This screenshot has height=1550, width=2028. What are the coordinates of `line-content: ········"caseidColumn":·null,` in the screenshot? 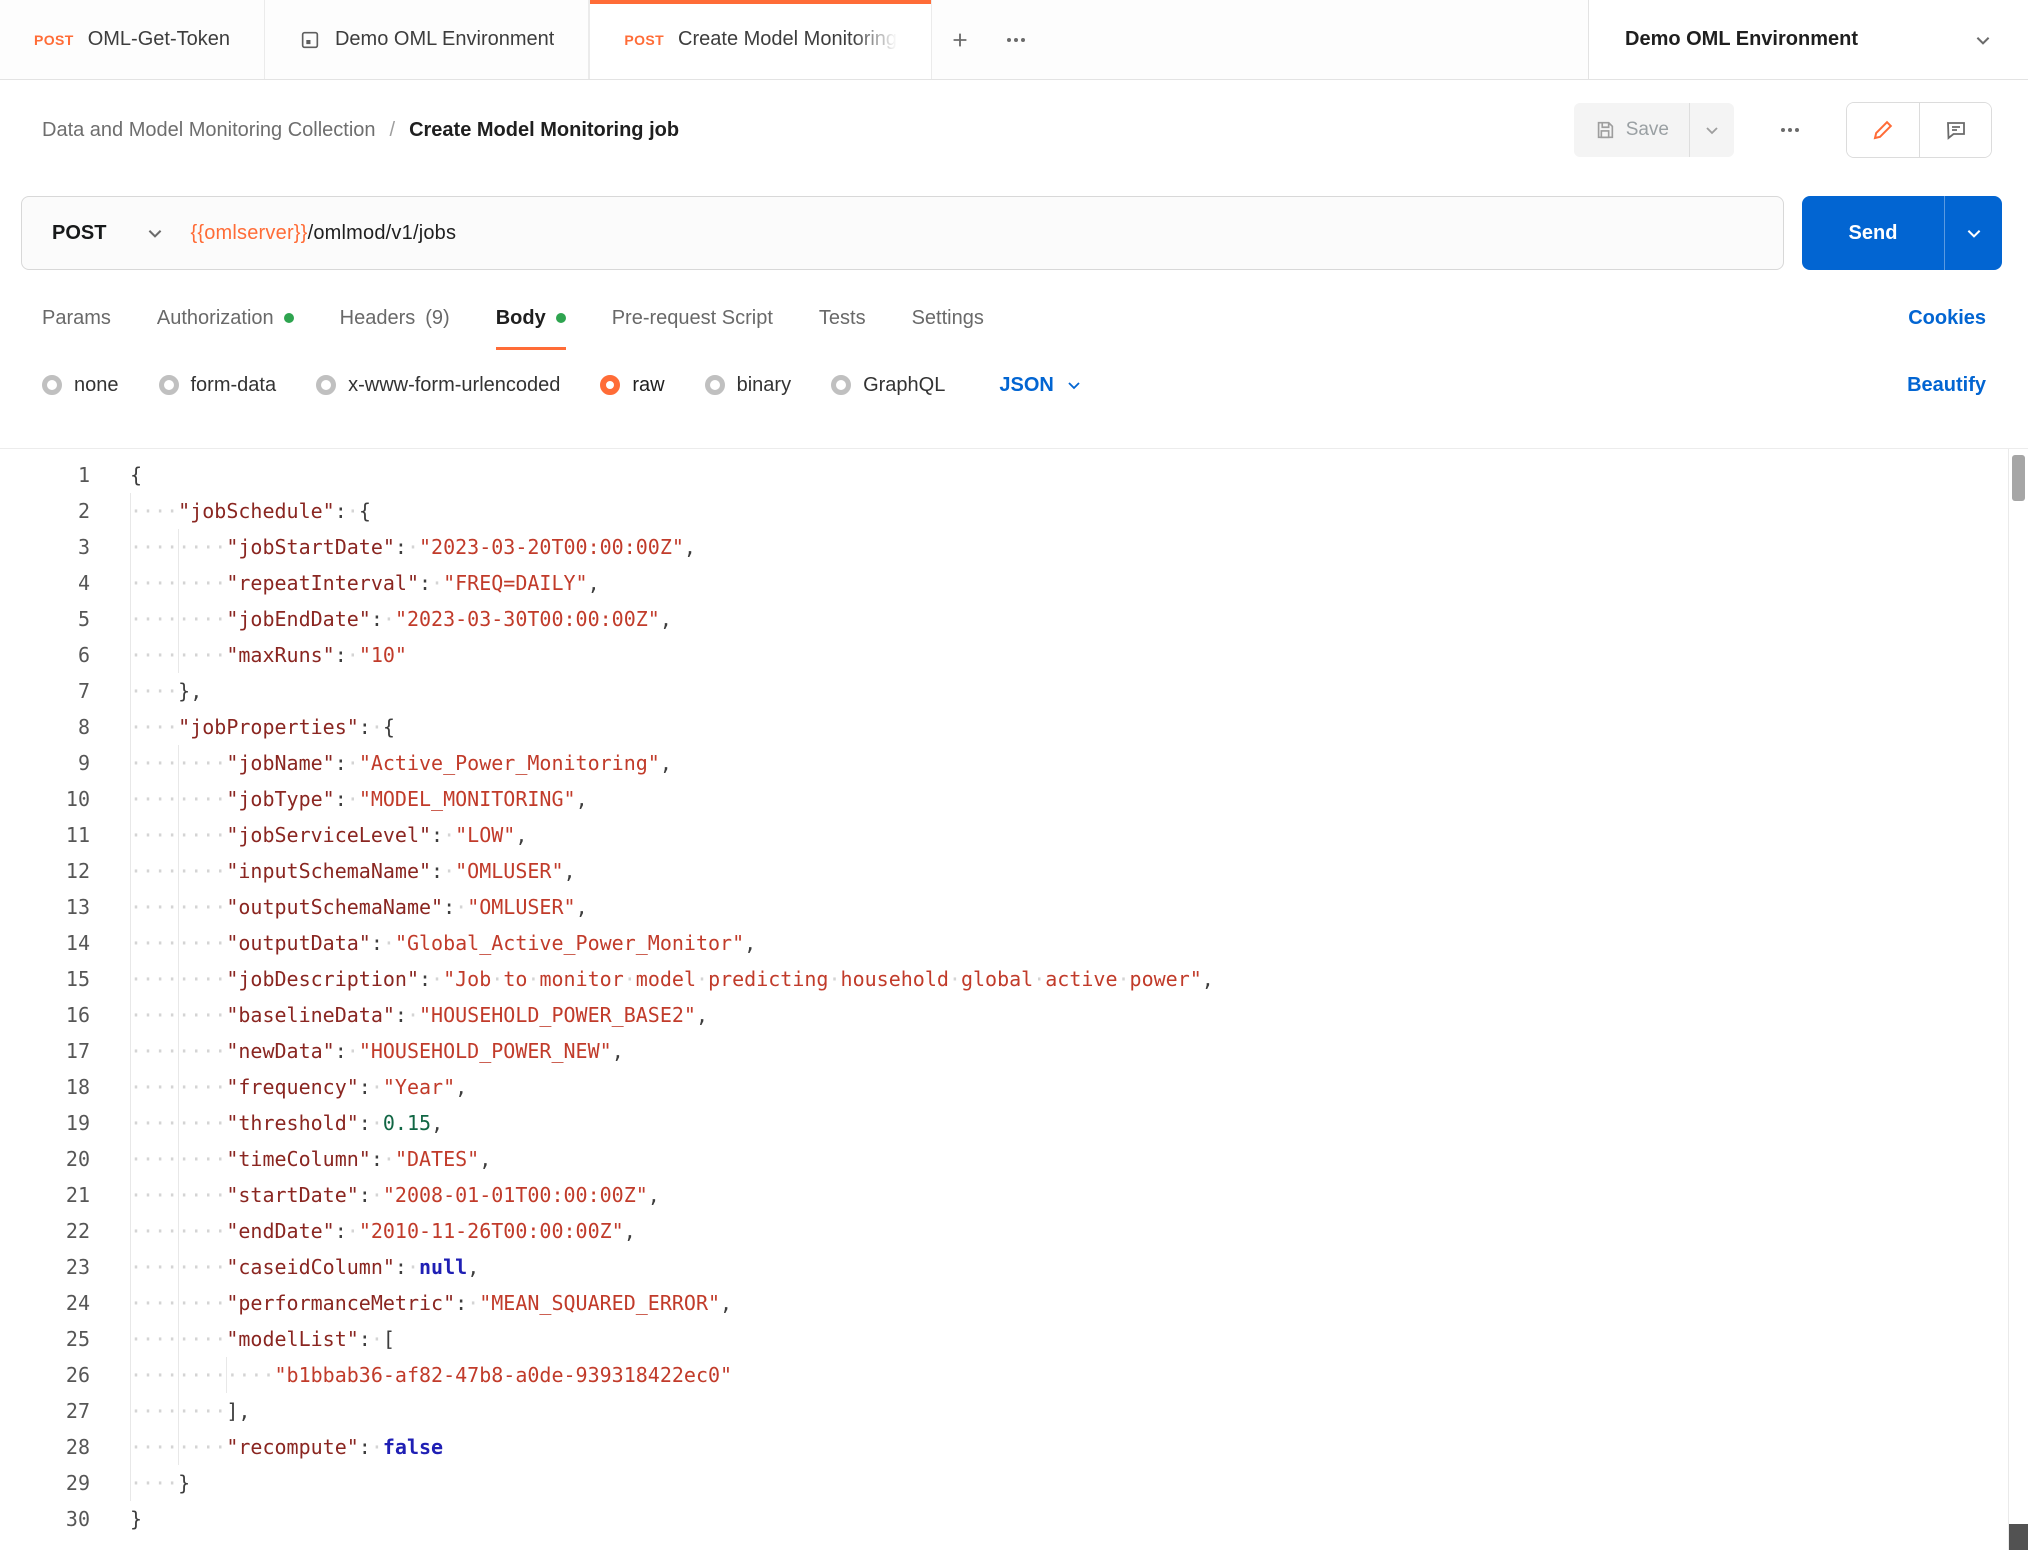 It's located at (304, 1267).